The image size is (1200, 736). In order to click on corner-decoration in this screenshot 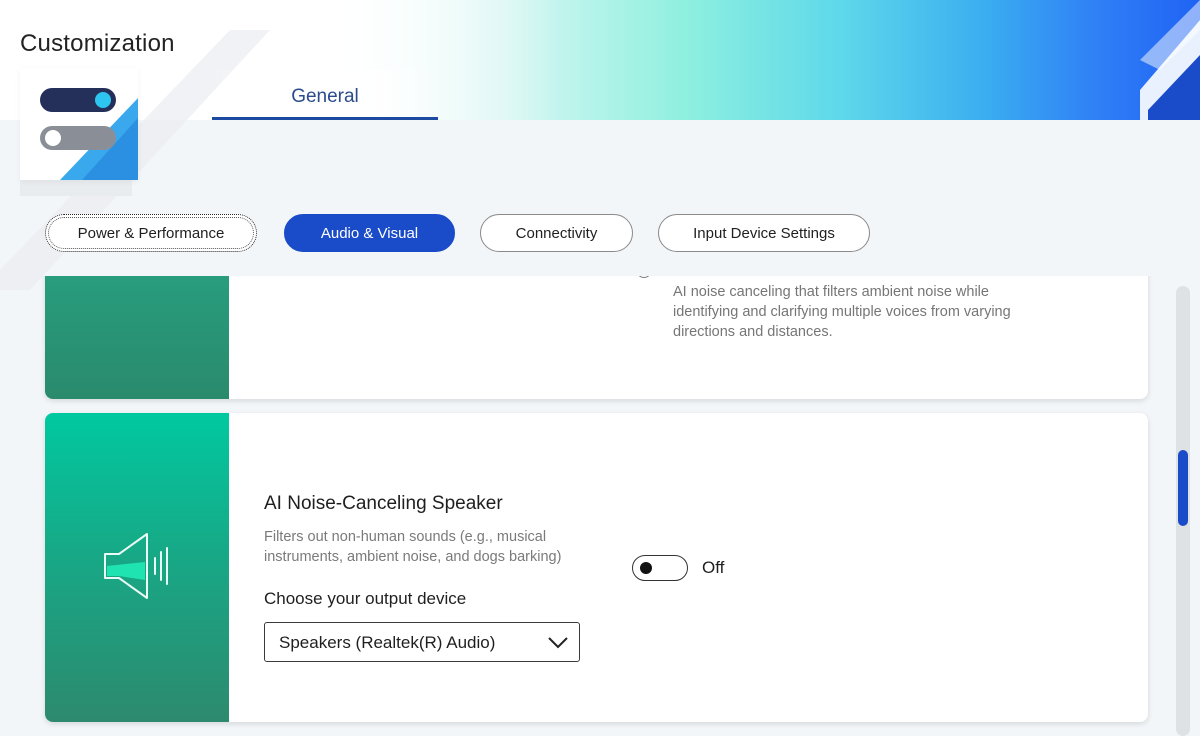, I will do `click(1170, 60)`.